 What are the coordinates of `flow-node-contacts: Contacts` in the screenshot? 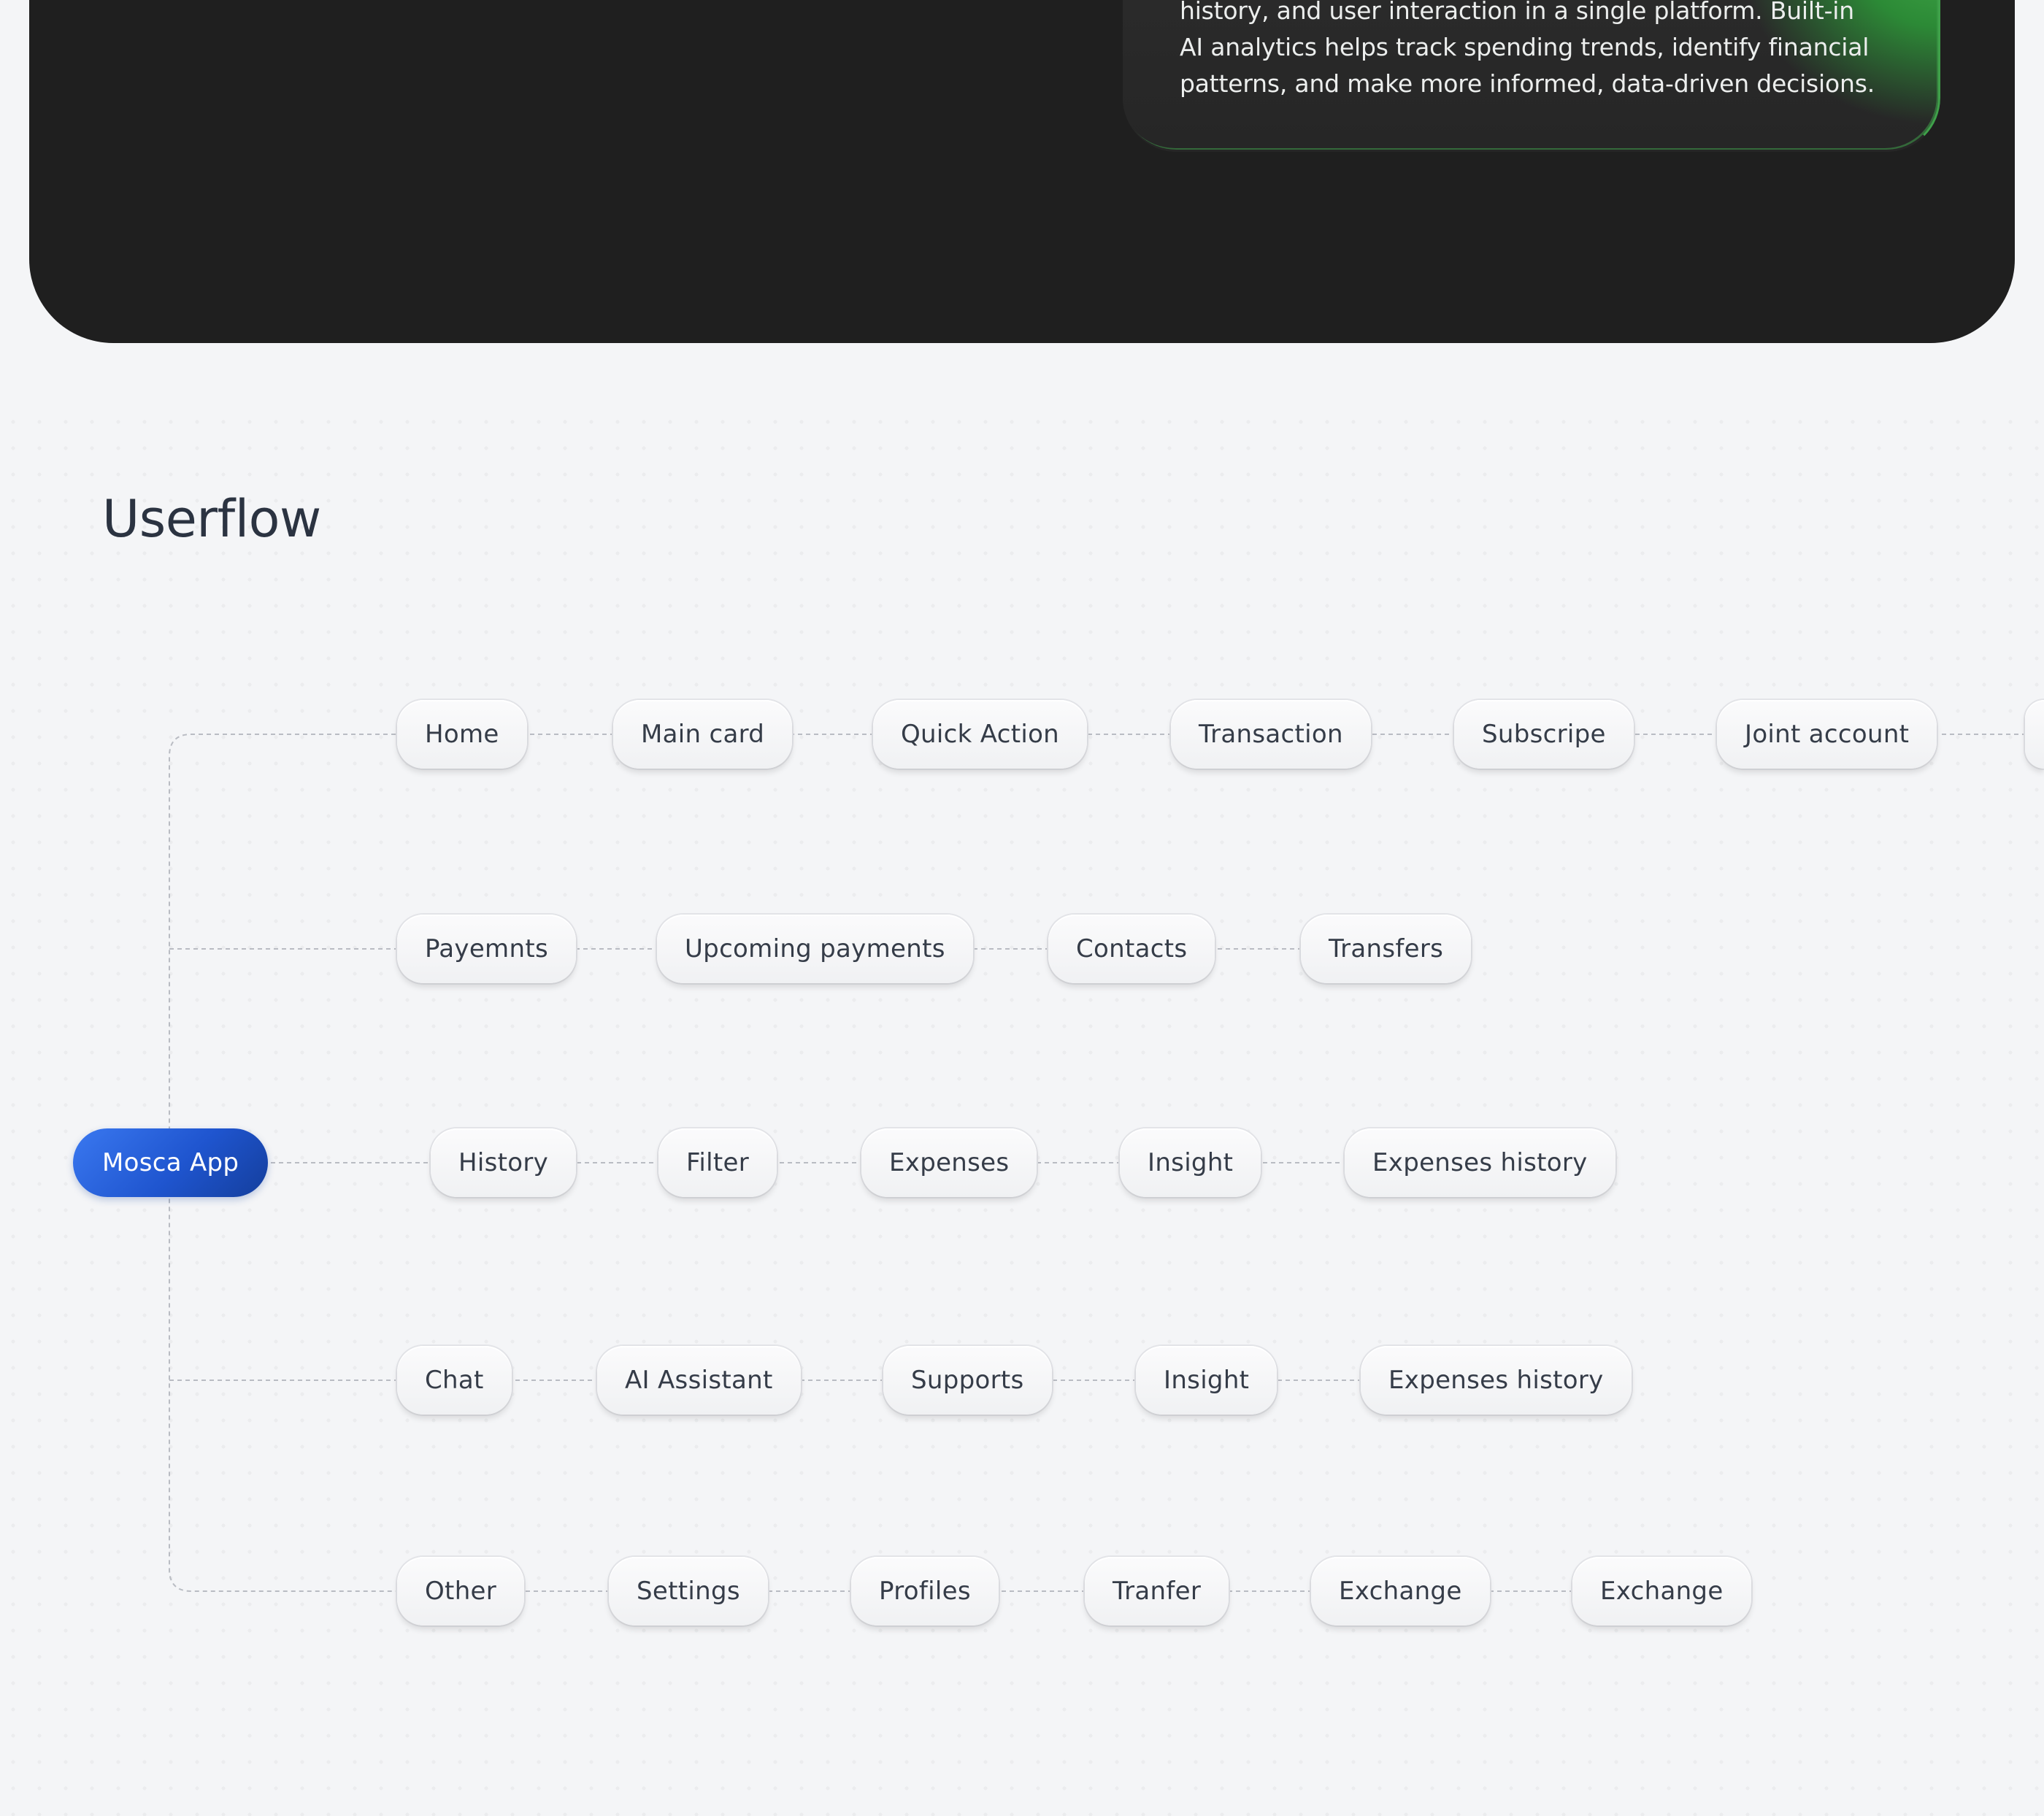 It's located at (1131, 949).